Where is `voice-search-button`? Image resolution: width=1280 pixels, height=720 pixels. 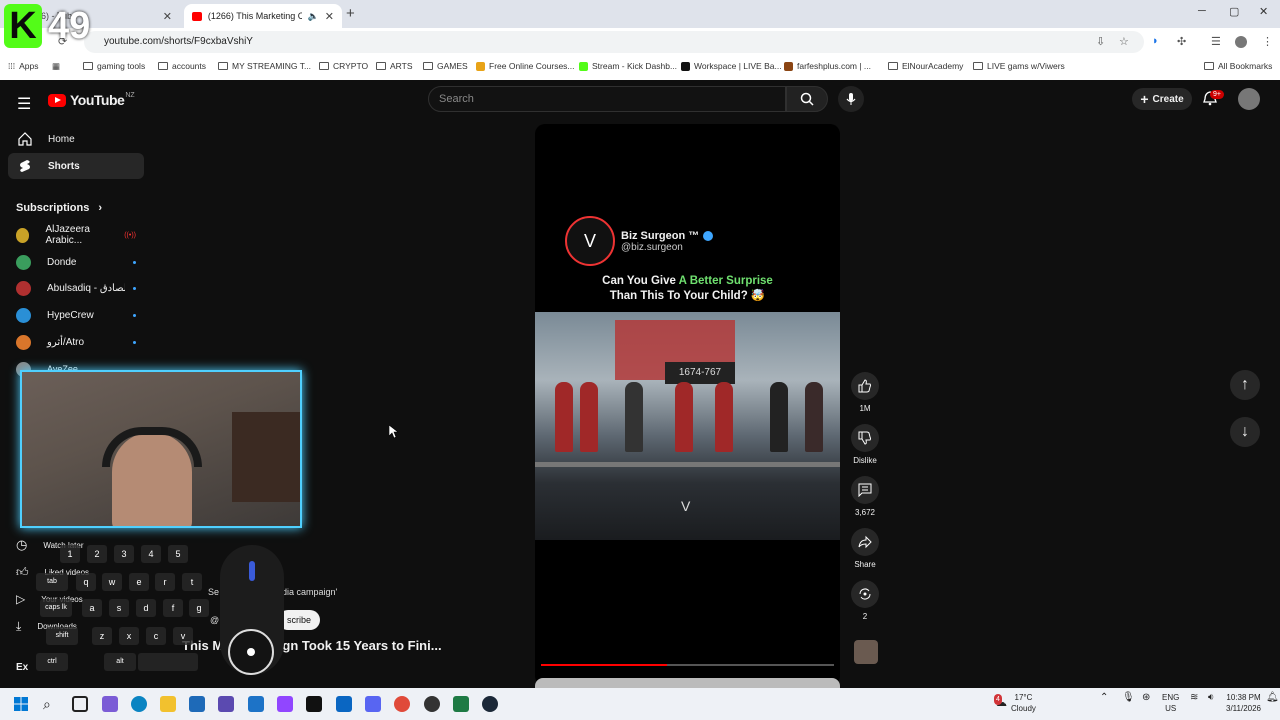 voice-search-button is located at coordinates (851, 99).